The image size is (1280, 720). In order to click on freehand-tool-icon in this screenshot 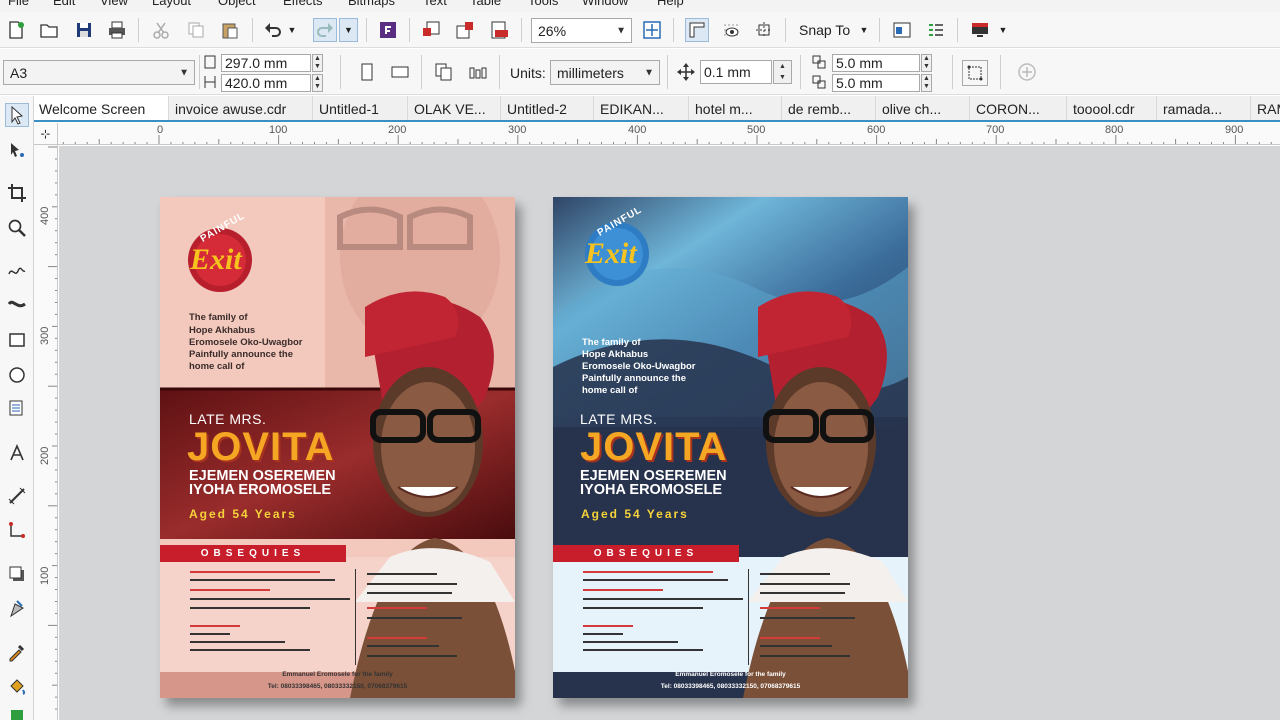, I will do `click(17, 270)`.